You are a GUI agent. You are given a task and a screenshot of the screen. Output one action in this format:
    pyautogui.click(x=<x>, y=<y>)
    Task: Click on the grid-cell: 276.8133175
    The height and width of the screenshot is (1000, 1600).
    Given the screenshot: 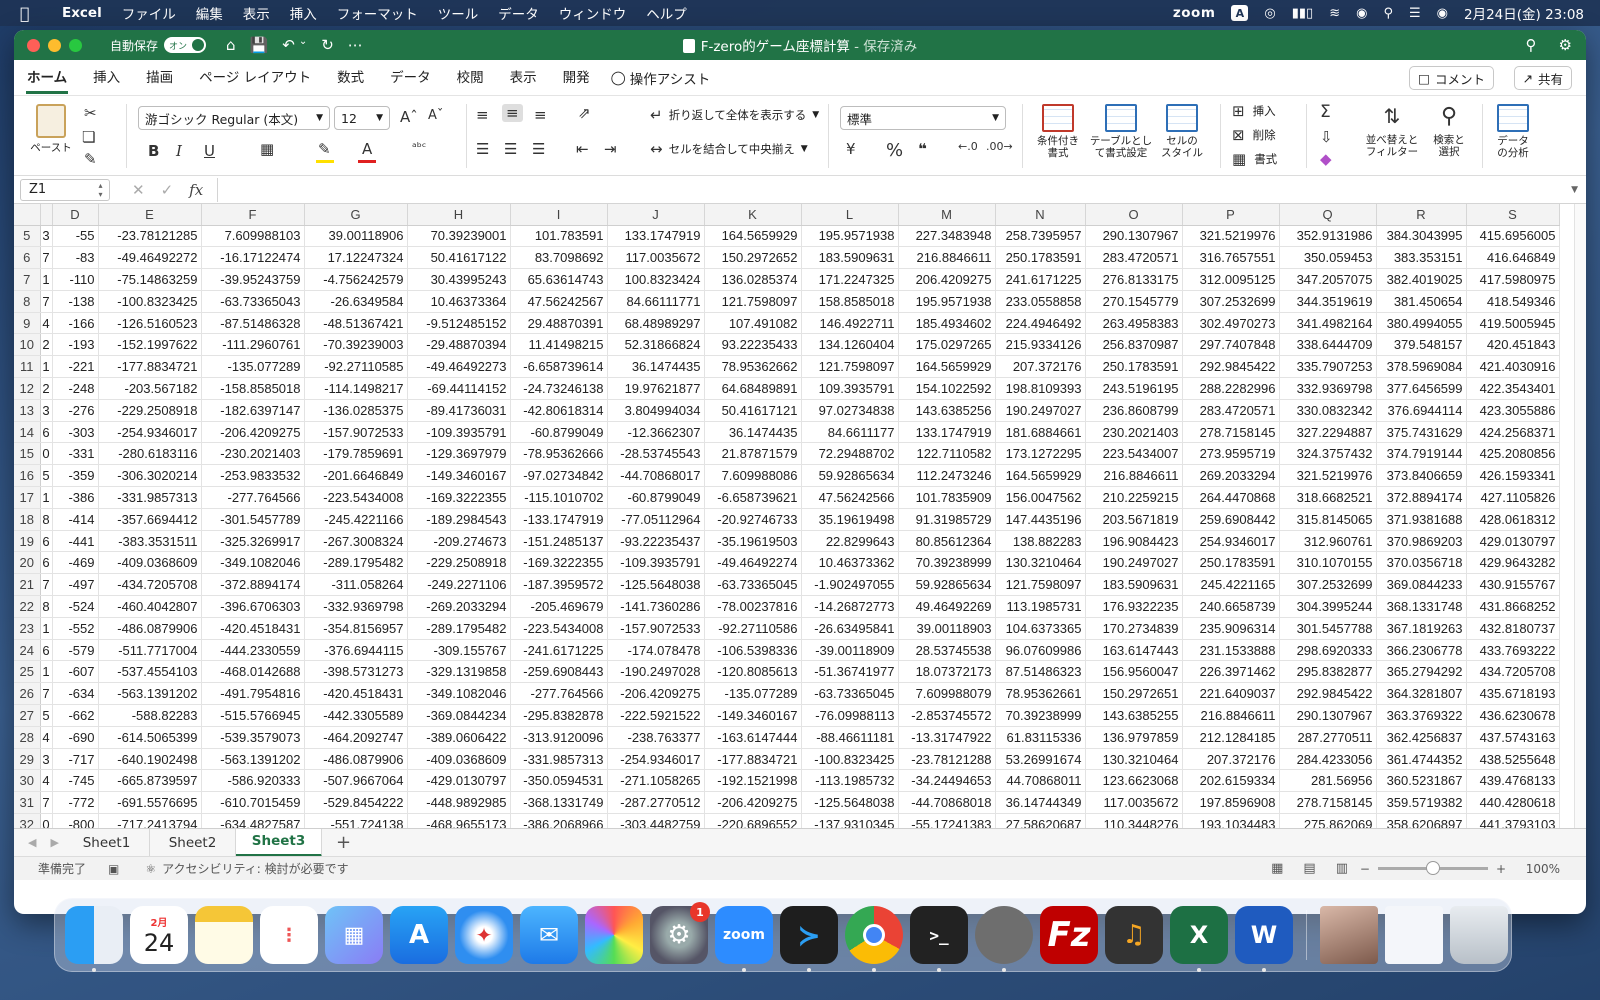 What is the action you would take?
    pyautogui.click(x=1134, y=279)
    